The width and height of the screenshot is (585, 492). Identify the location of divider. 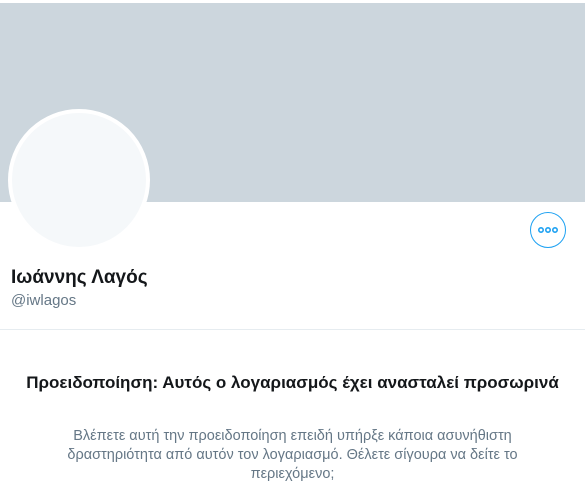
(292, 329).